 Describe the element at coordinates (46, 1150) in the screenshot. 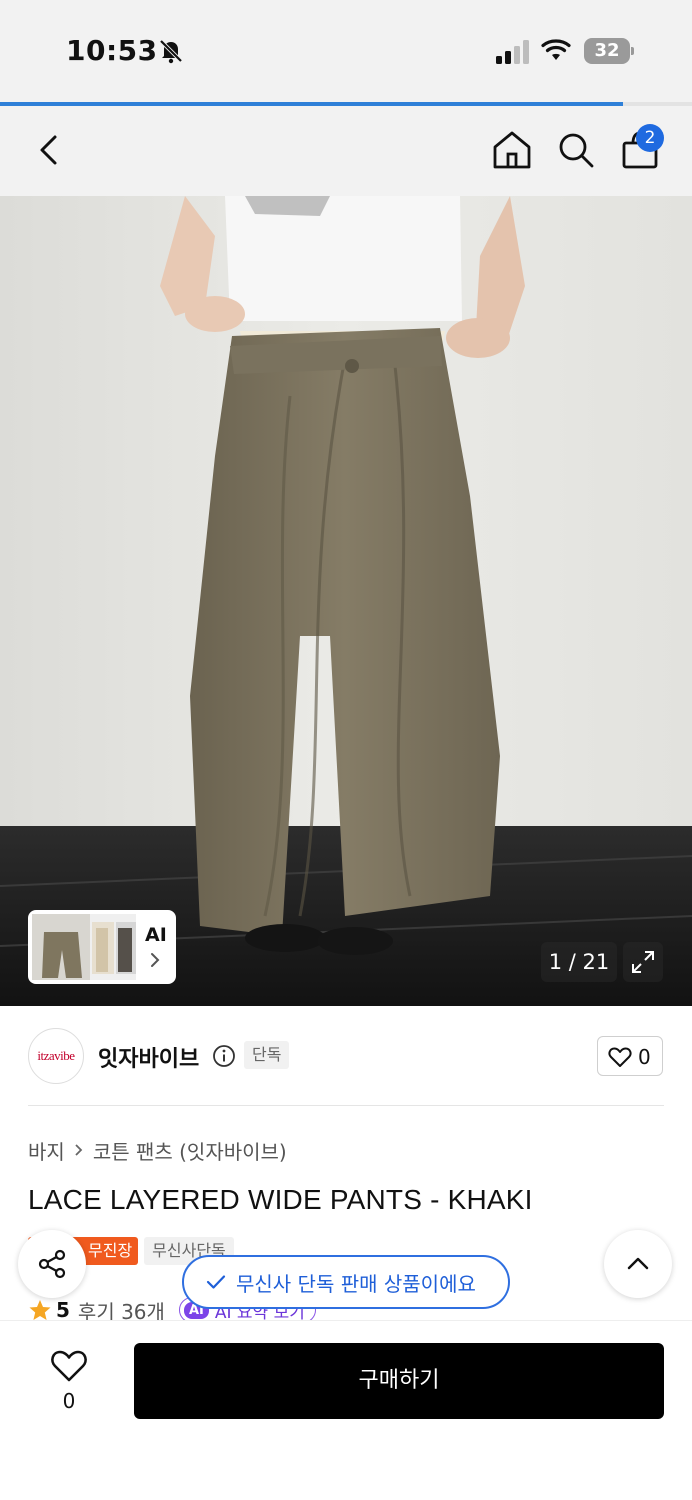

I see `breadcrumb-category: 바지` at that location.